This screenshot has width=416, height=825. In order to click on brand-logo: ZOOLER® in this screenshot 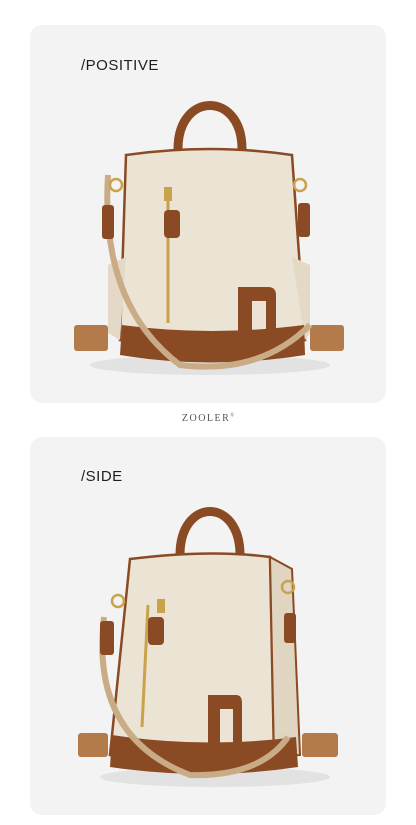, I will do `click(208, 418)`.